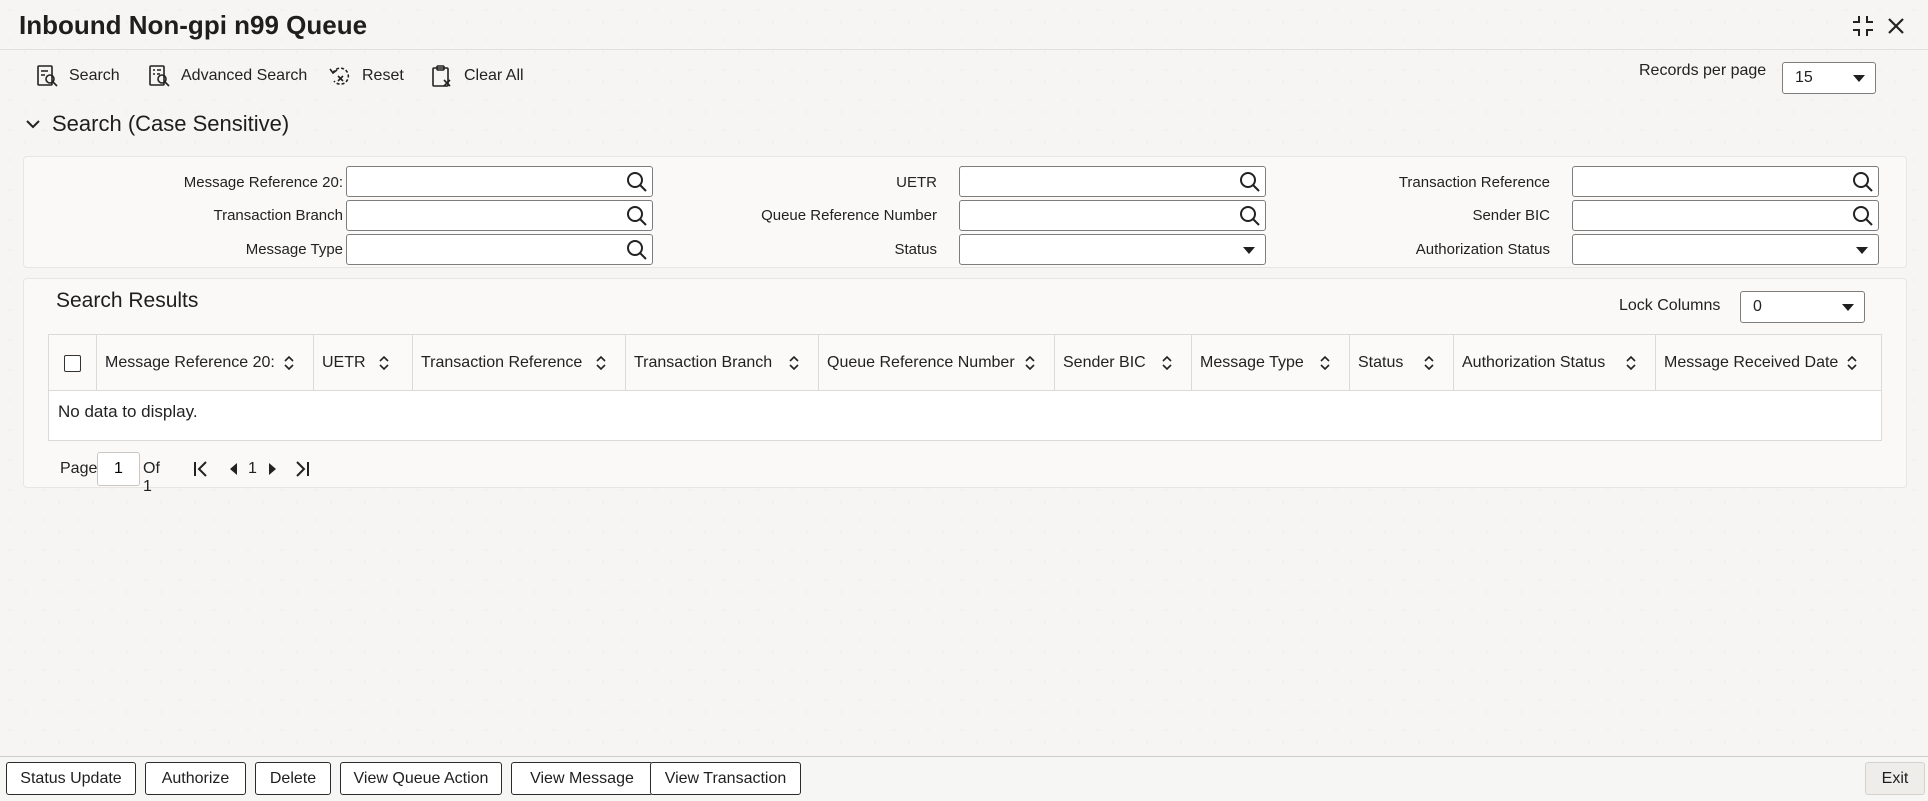  I want to click on view-message-button: View Message, so click(582, 778).